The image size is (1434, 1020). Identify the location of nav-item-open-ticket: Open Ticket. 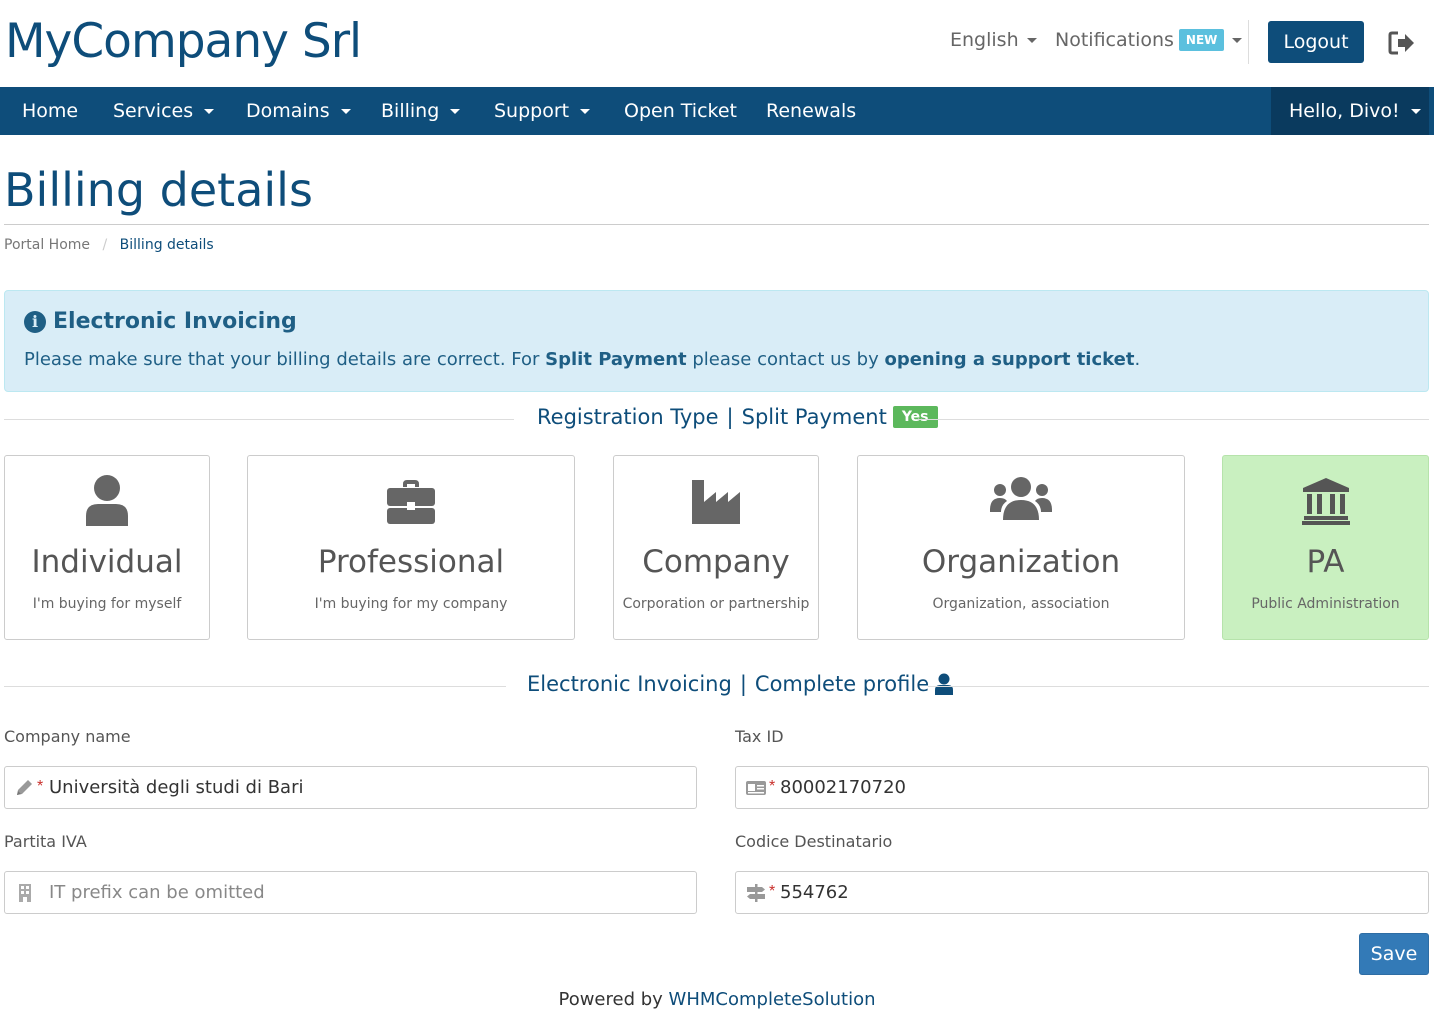
(680, 111).